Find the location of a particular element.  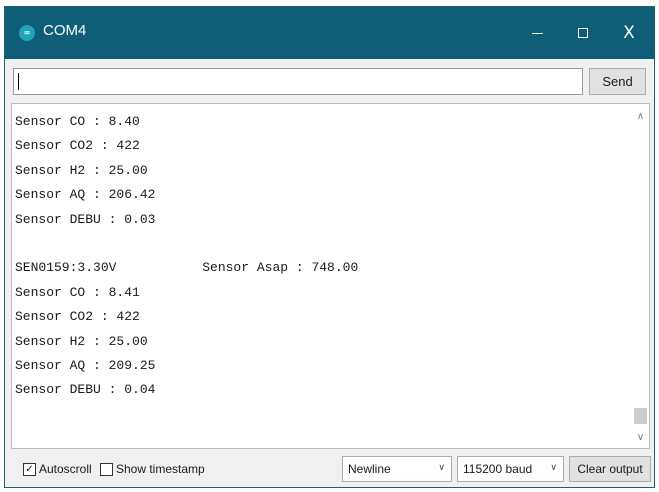

baud-rate-select: 115200 baud ∨ is located at coordinates (510, 469).